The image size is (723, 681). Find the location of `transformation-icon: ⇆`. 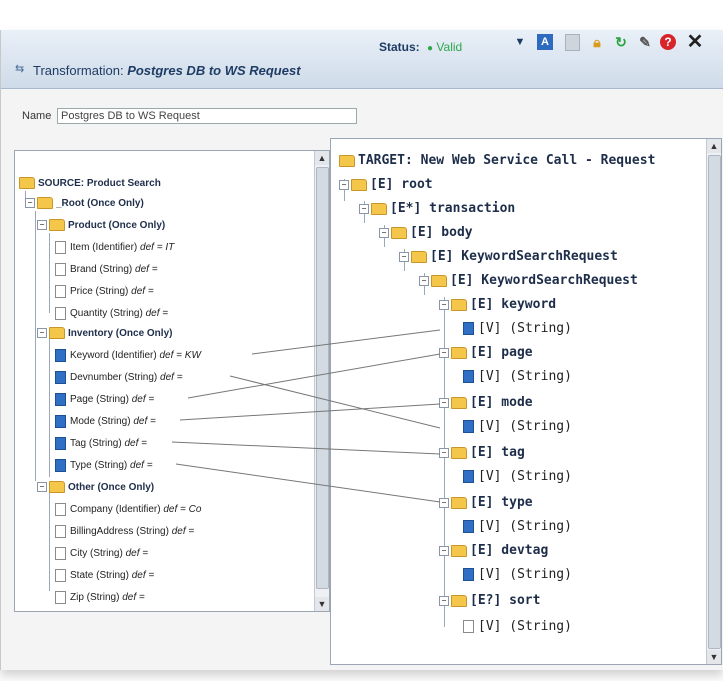

transformation-icon: ⇆ is located at coordinates (20, 69).